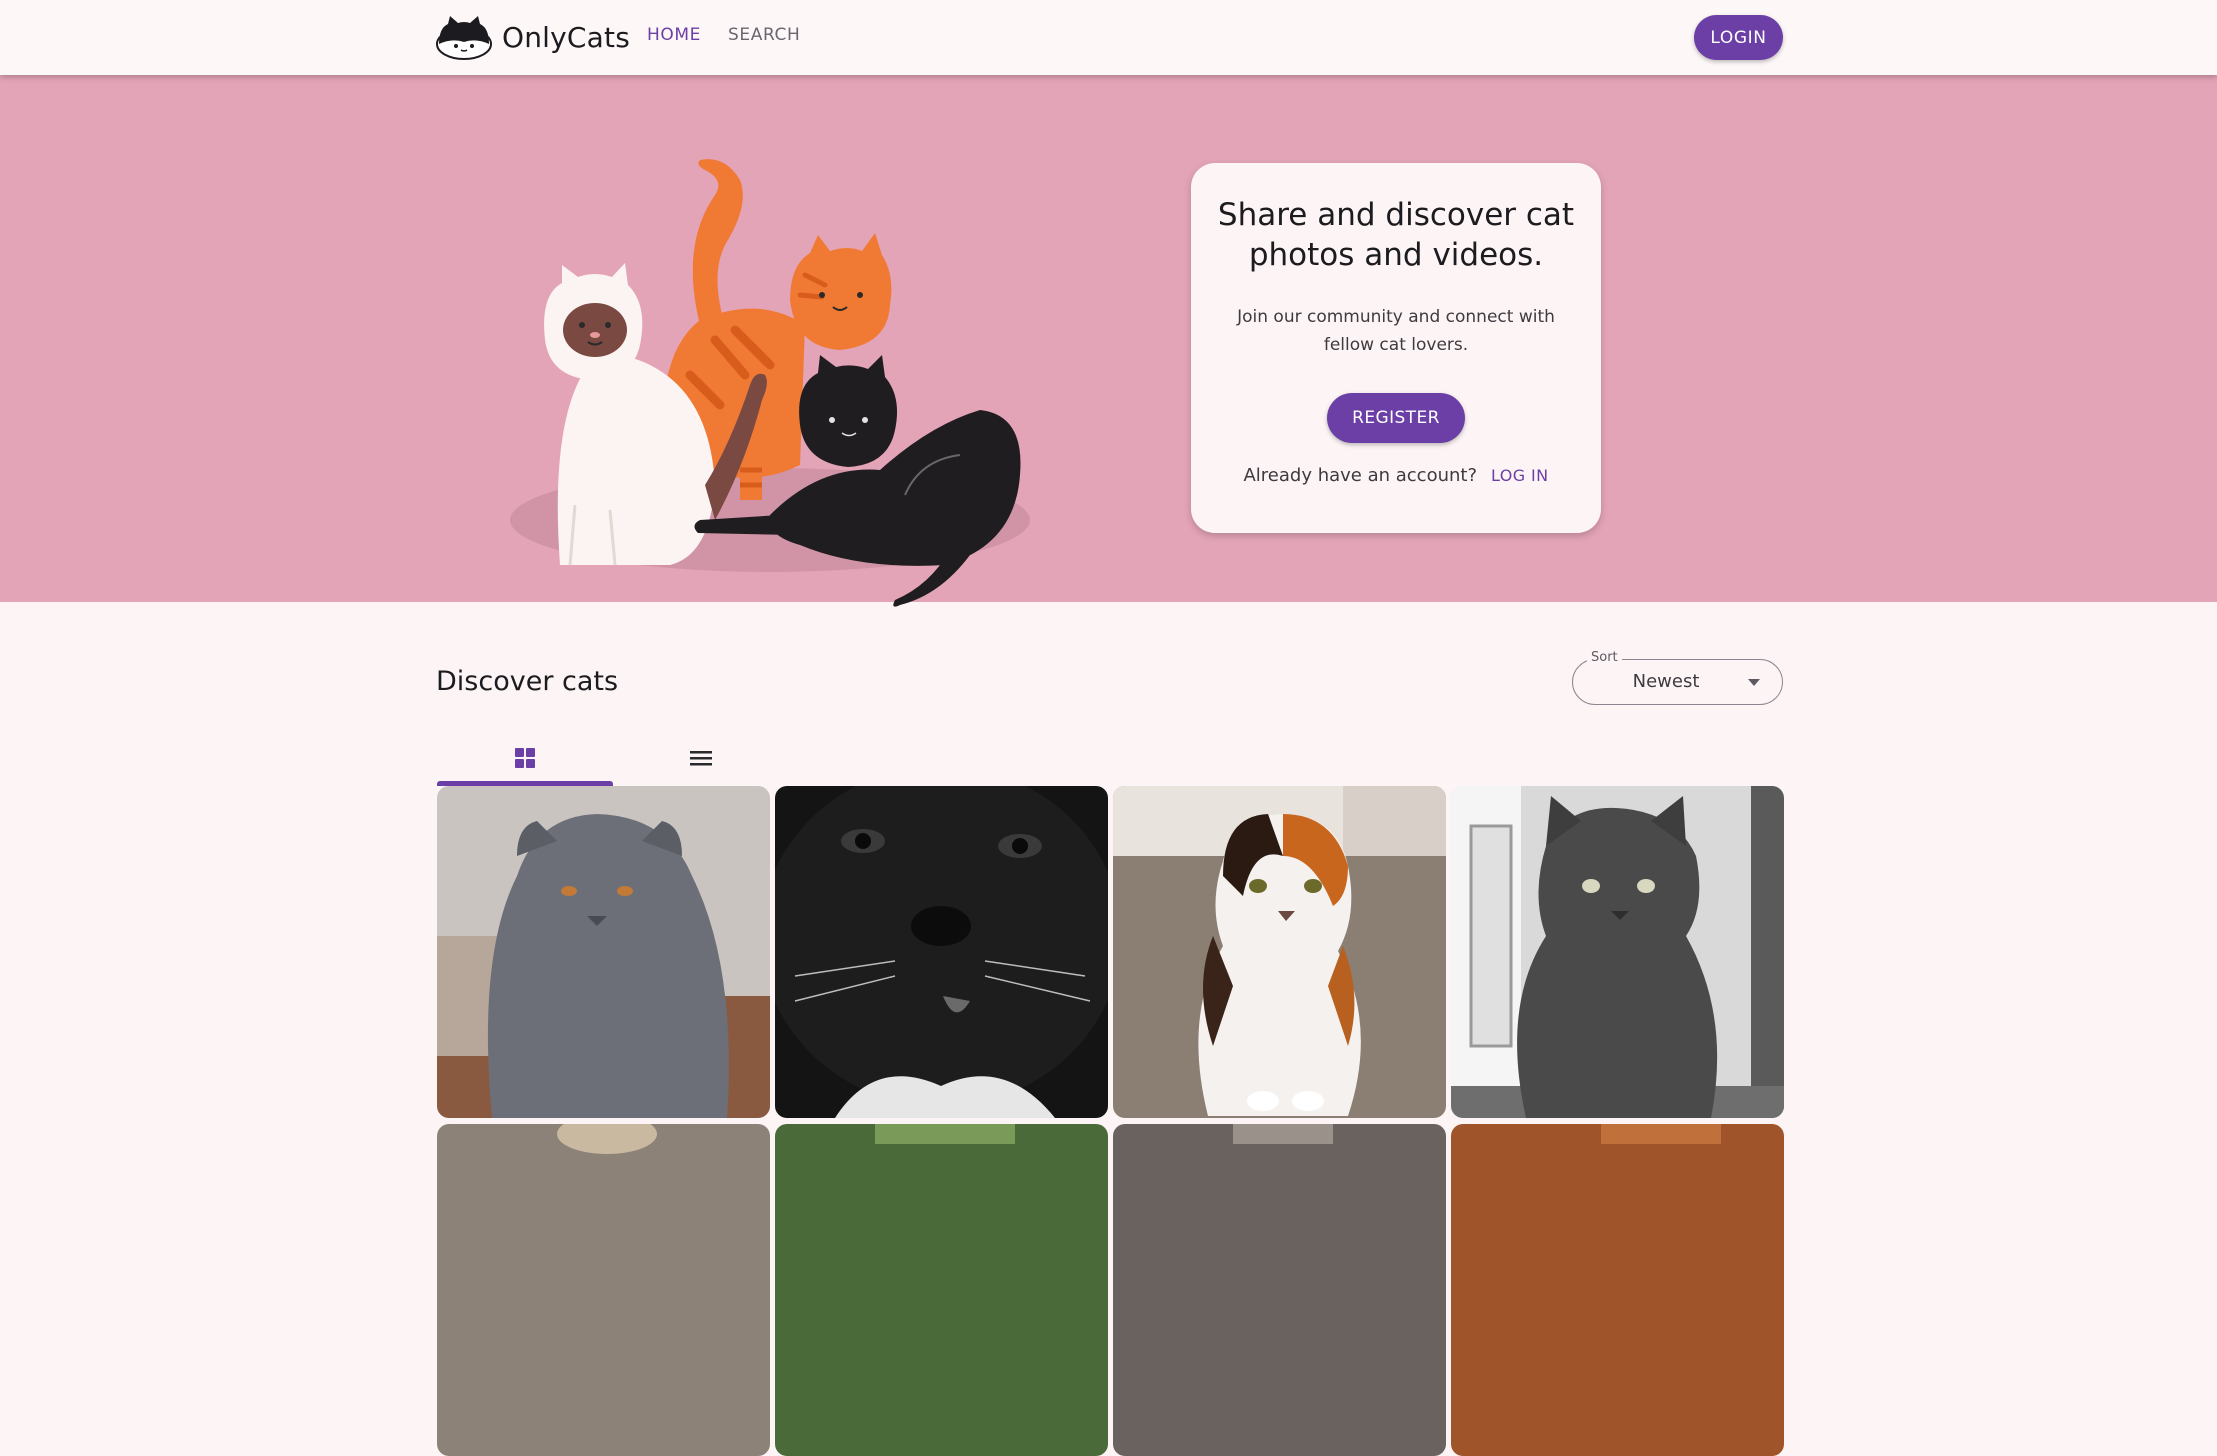  I want to click on account-prompt-text: Already have an account?, so click(1360, 475).